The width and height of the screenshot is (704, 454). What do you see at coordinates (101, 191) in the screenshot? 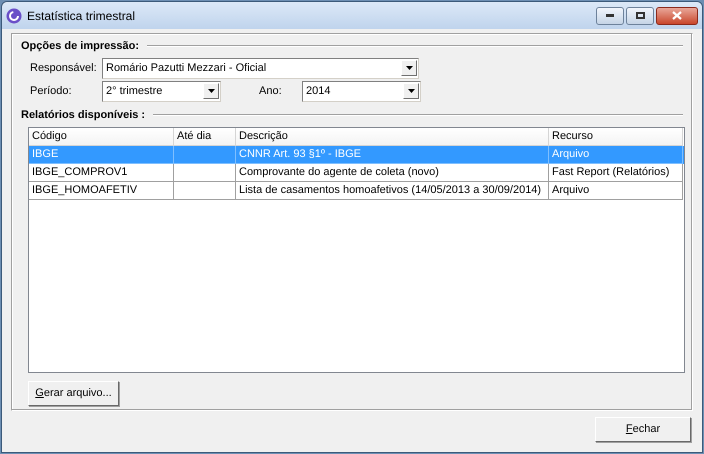
I see `table-cell: IBGE_HOMOAFETIV` at bounding box center [101, 191].